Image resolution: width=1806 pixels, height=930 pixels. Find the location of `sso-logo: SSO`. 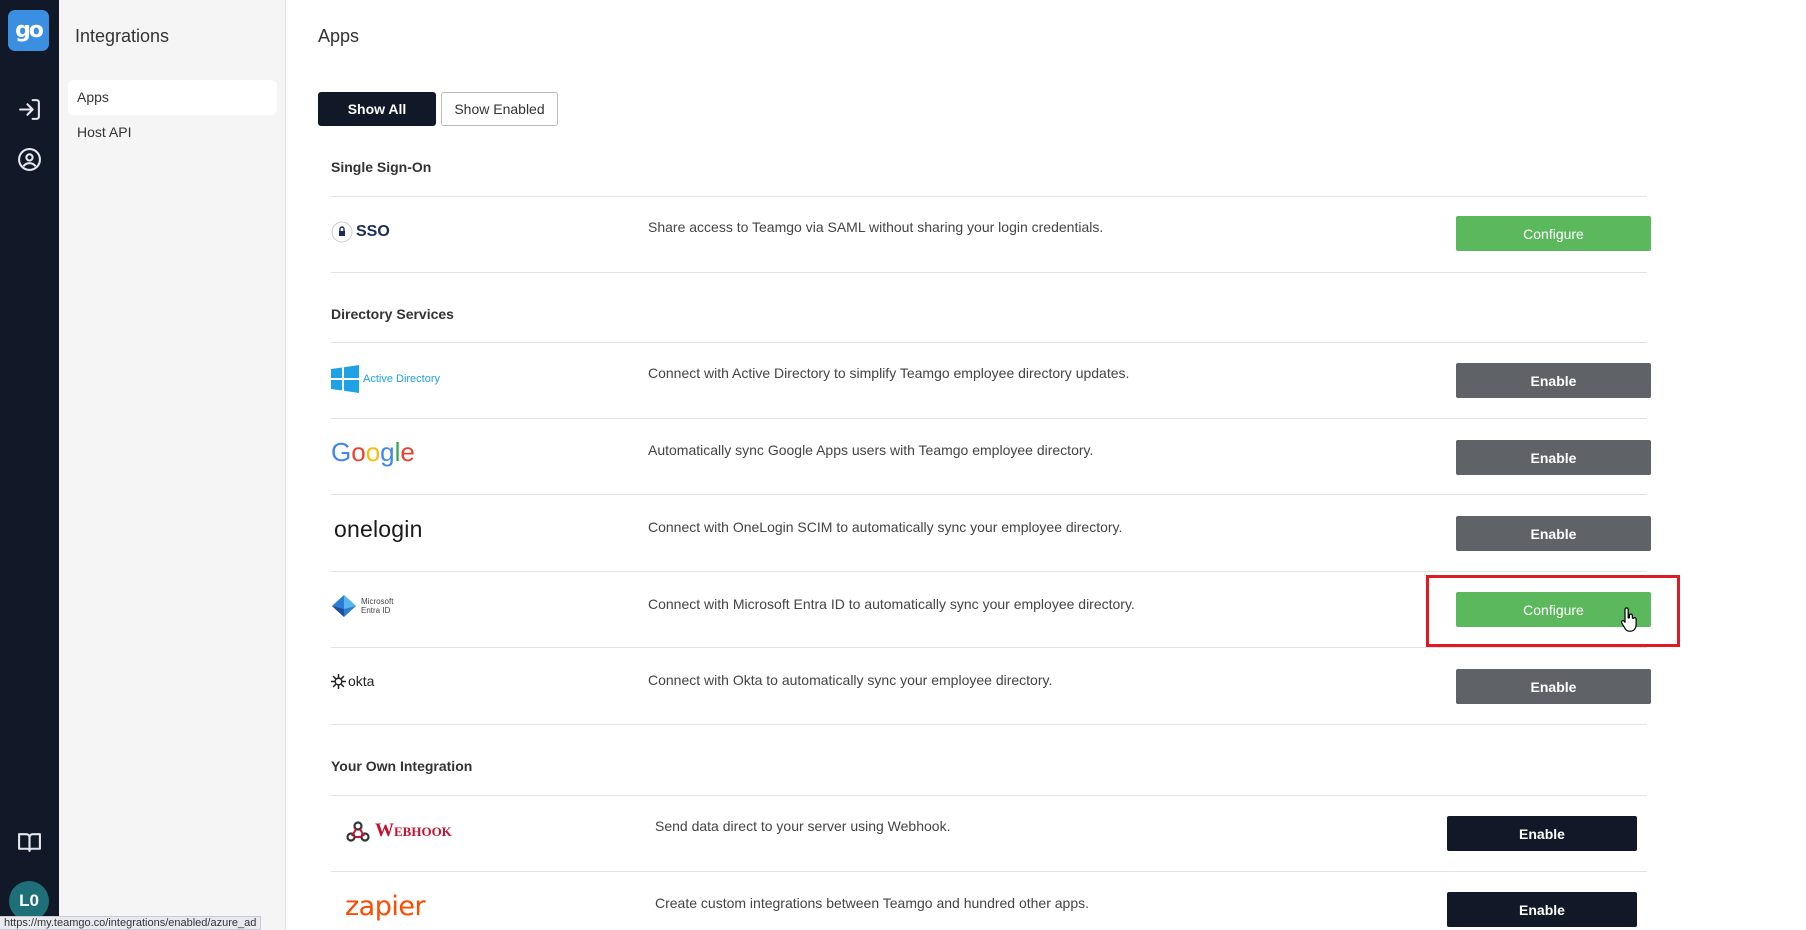

sso-logo: SSO is located at coordinates (360, 231).